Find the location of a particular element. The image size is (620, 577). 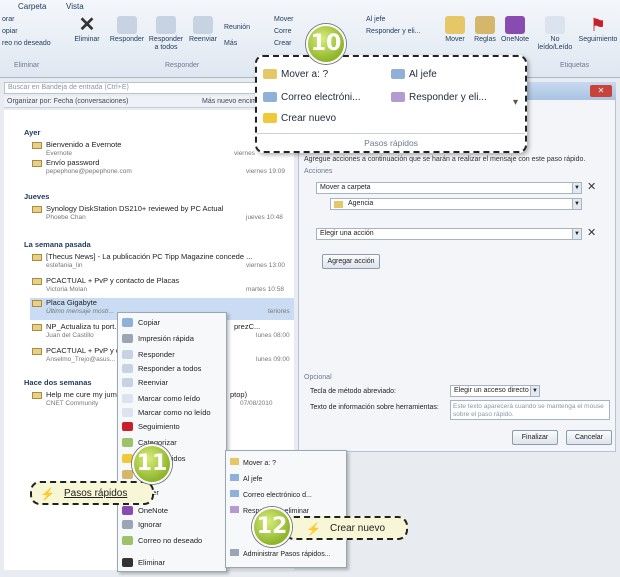

followup-button: ⚑ Seguimiento is located at coordinates (598, 30).